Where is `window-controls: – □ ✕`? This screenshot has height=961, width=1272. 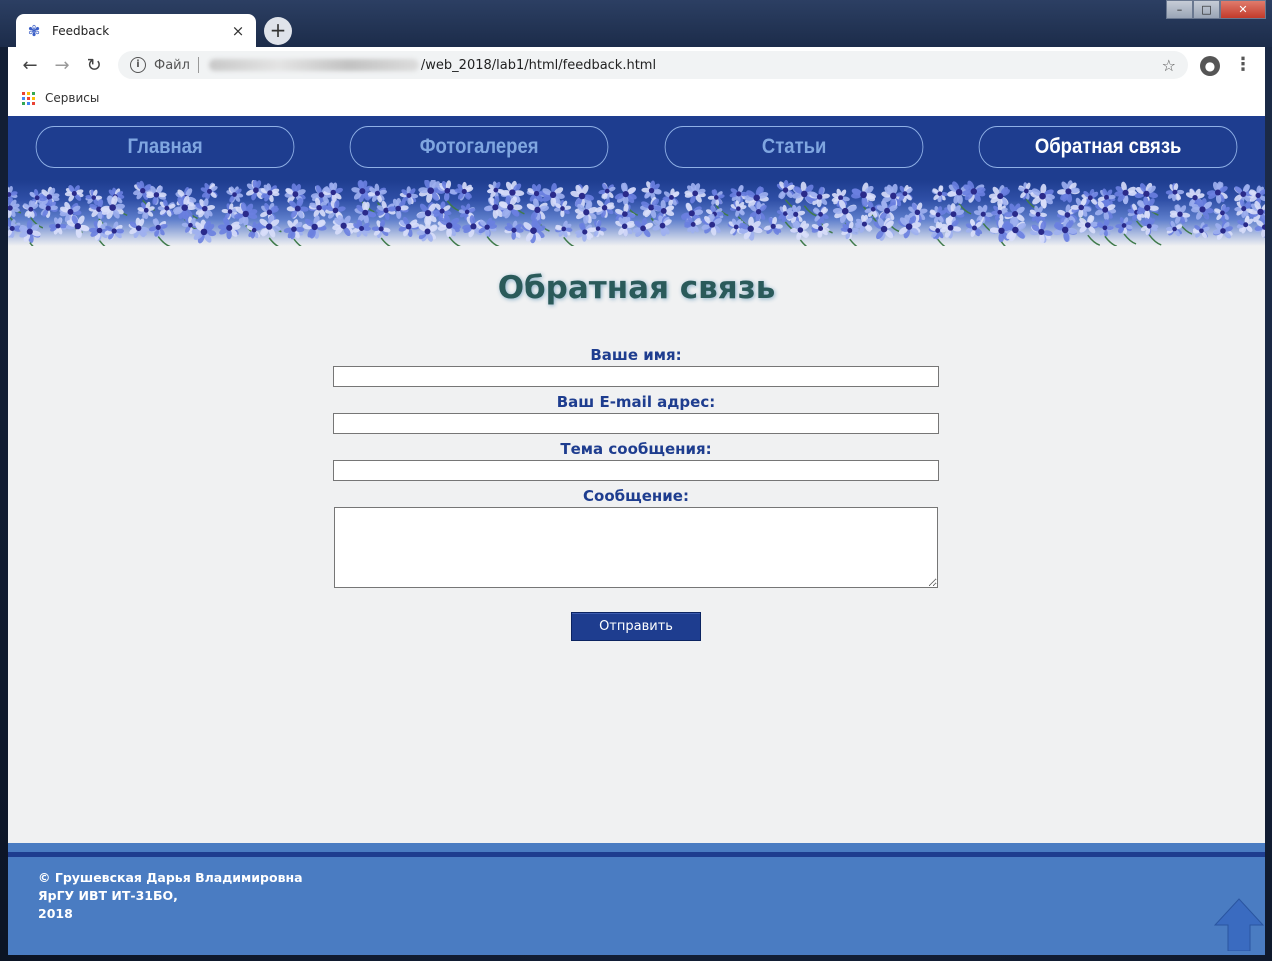 window-controls: – □ ✕ is located at coordinates (1216, 9).